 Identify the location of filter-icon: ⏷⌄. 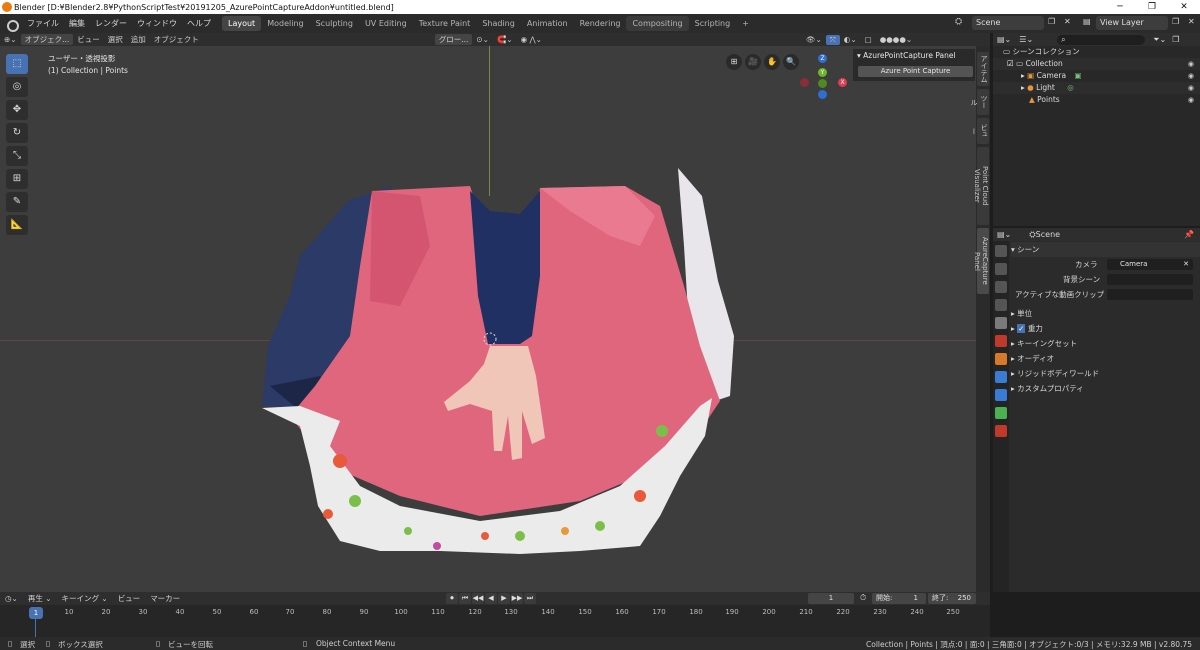
(1159, 40).